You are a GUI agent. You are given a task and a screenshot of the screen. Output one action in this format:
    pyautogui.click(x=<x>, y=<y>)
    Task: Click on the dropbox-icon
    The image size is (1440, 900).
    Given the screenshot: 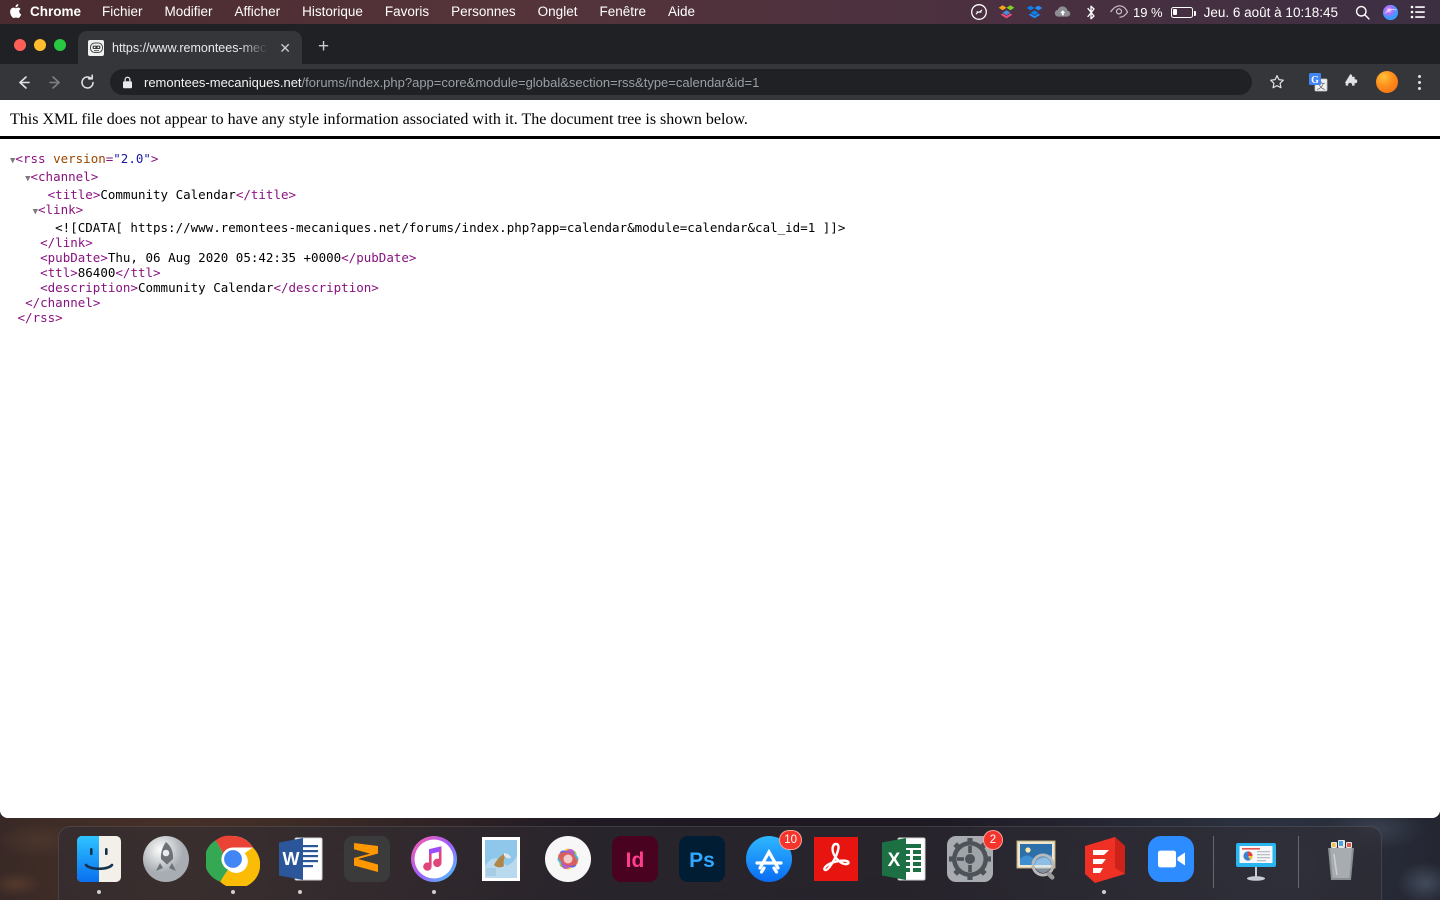 What is the action you would take?
    pyautogui.click(x=1035, y=12)
    